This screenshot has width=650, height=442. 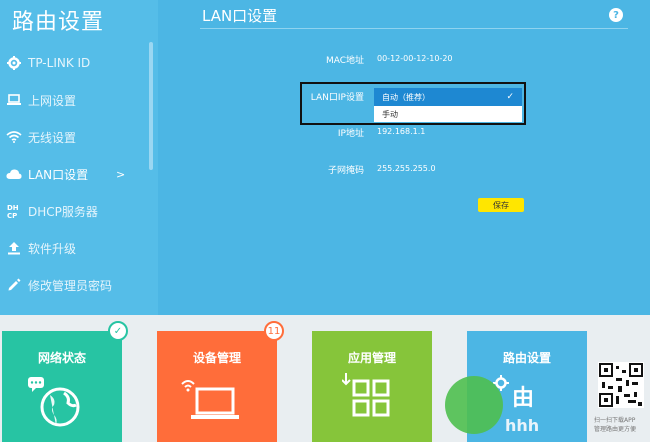 What do you see at coordinates (621, 385) in the screenshot?
I see `qr-code` at bounding box center [621, 385].